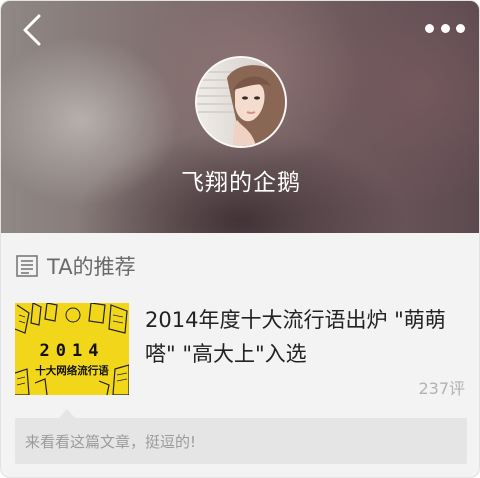  I want to click on recommend-section-header: TA的推荐, so click(75, 266).